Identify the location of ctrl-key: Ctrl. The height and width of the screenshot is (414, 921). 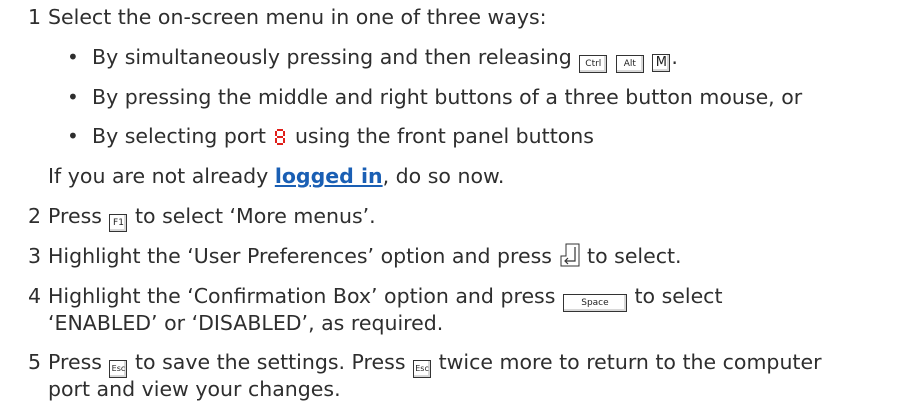
(593, 64).